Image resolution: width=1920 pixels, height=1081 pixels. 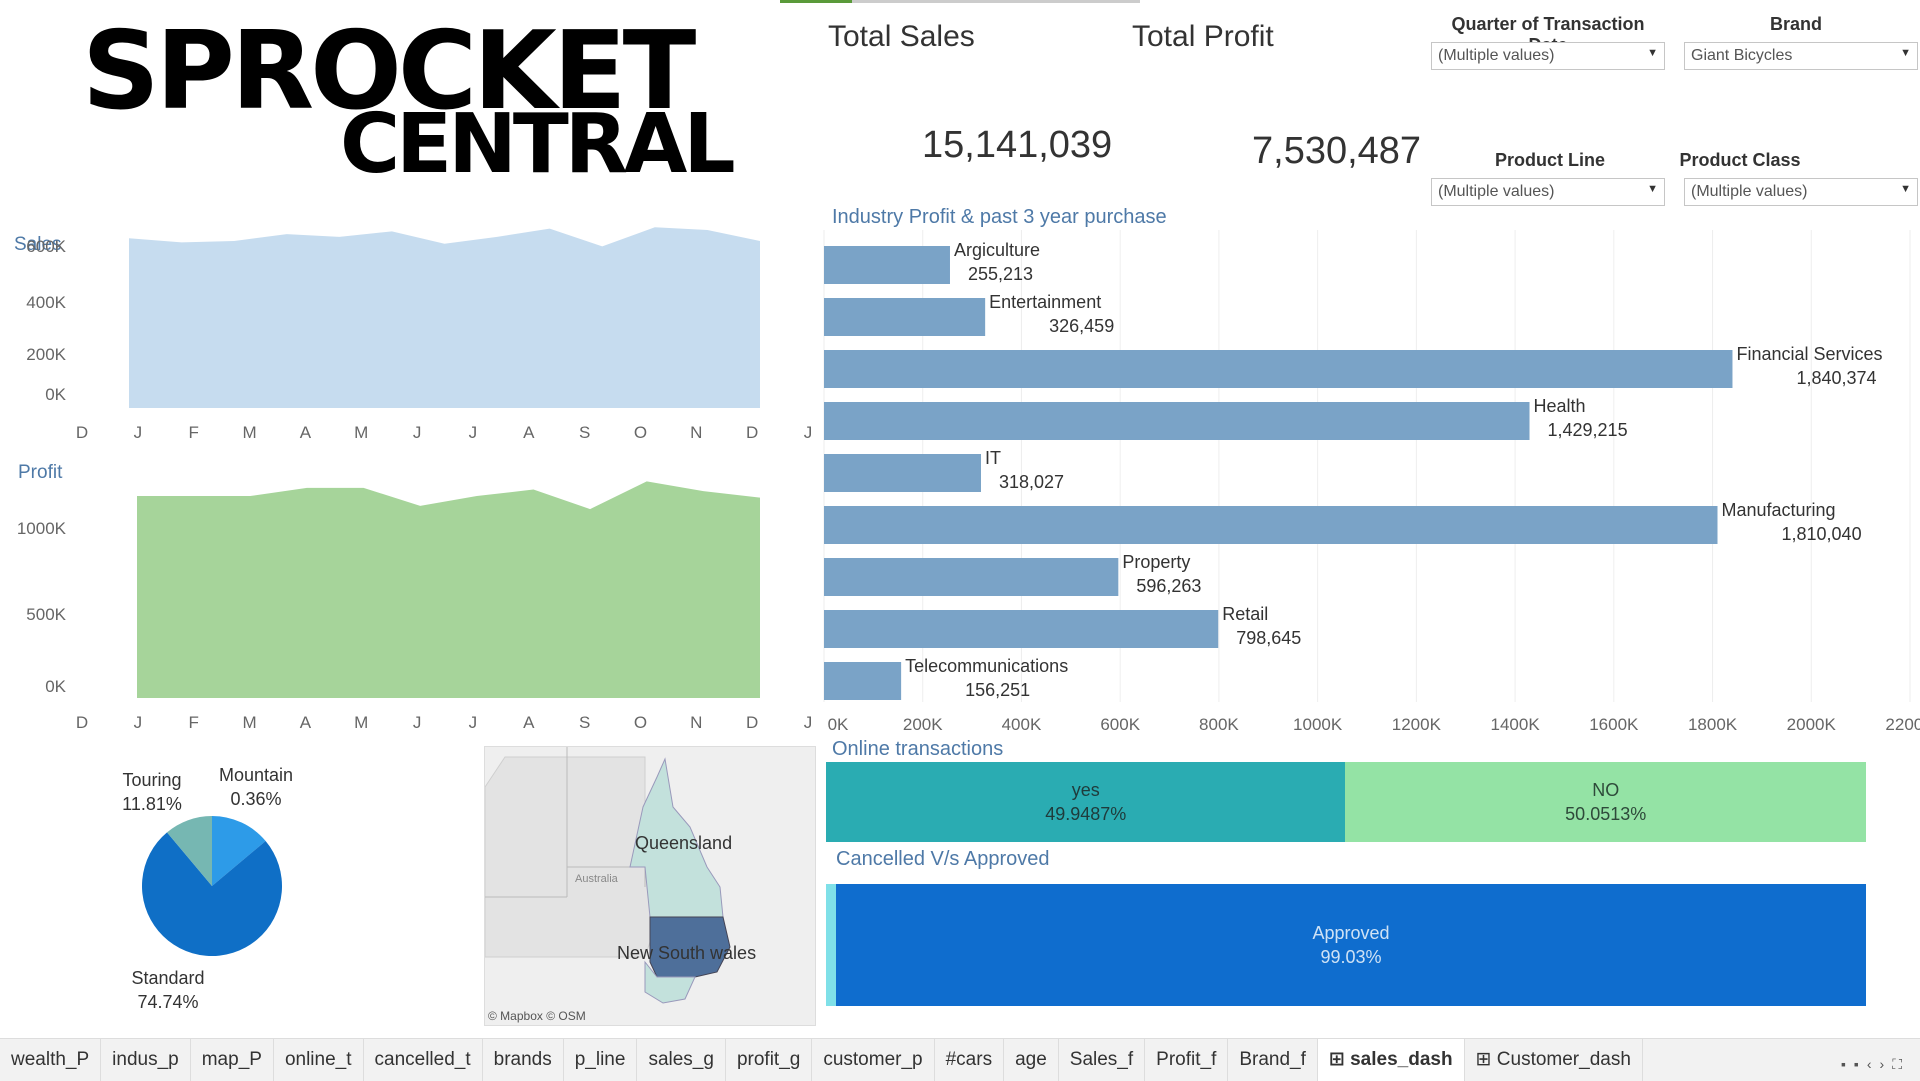 What do you see at coordinates (193, 432) in the screenshot?
I see `sales-x-tick: F` at bounding box center [193, 432].